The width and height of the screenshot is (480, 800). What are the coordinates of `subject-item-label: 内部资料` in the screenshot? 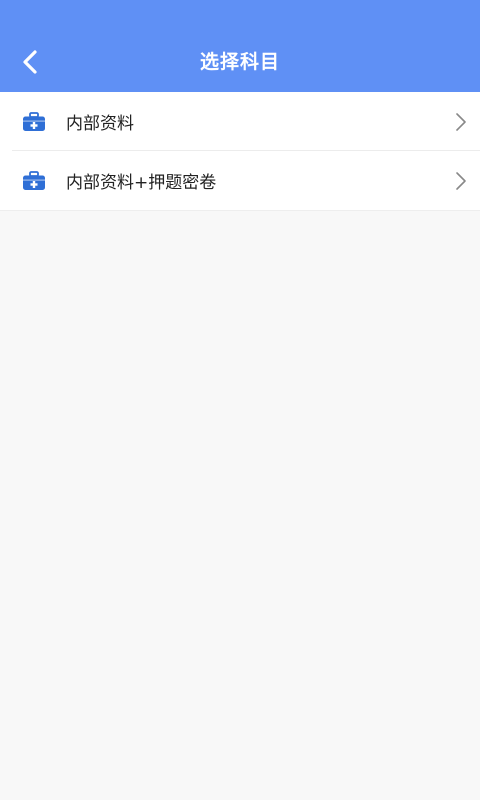 It's located at (100, 124).